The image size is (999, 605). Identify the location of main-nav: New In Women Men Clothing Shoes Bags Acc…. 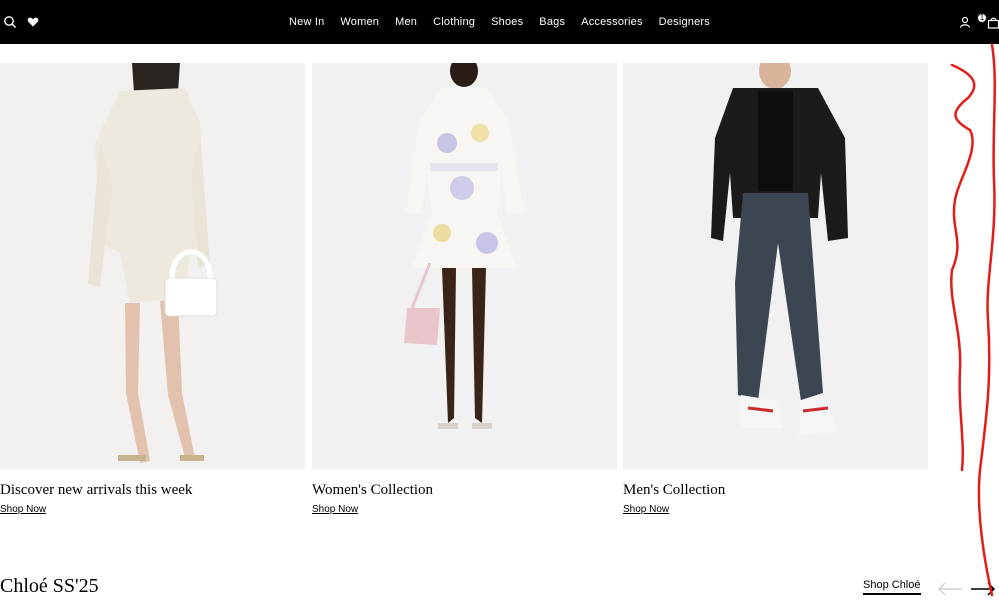
(499, 22).